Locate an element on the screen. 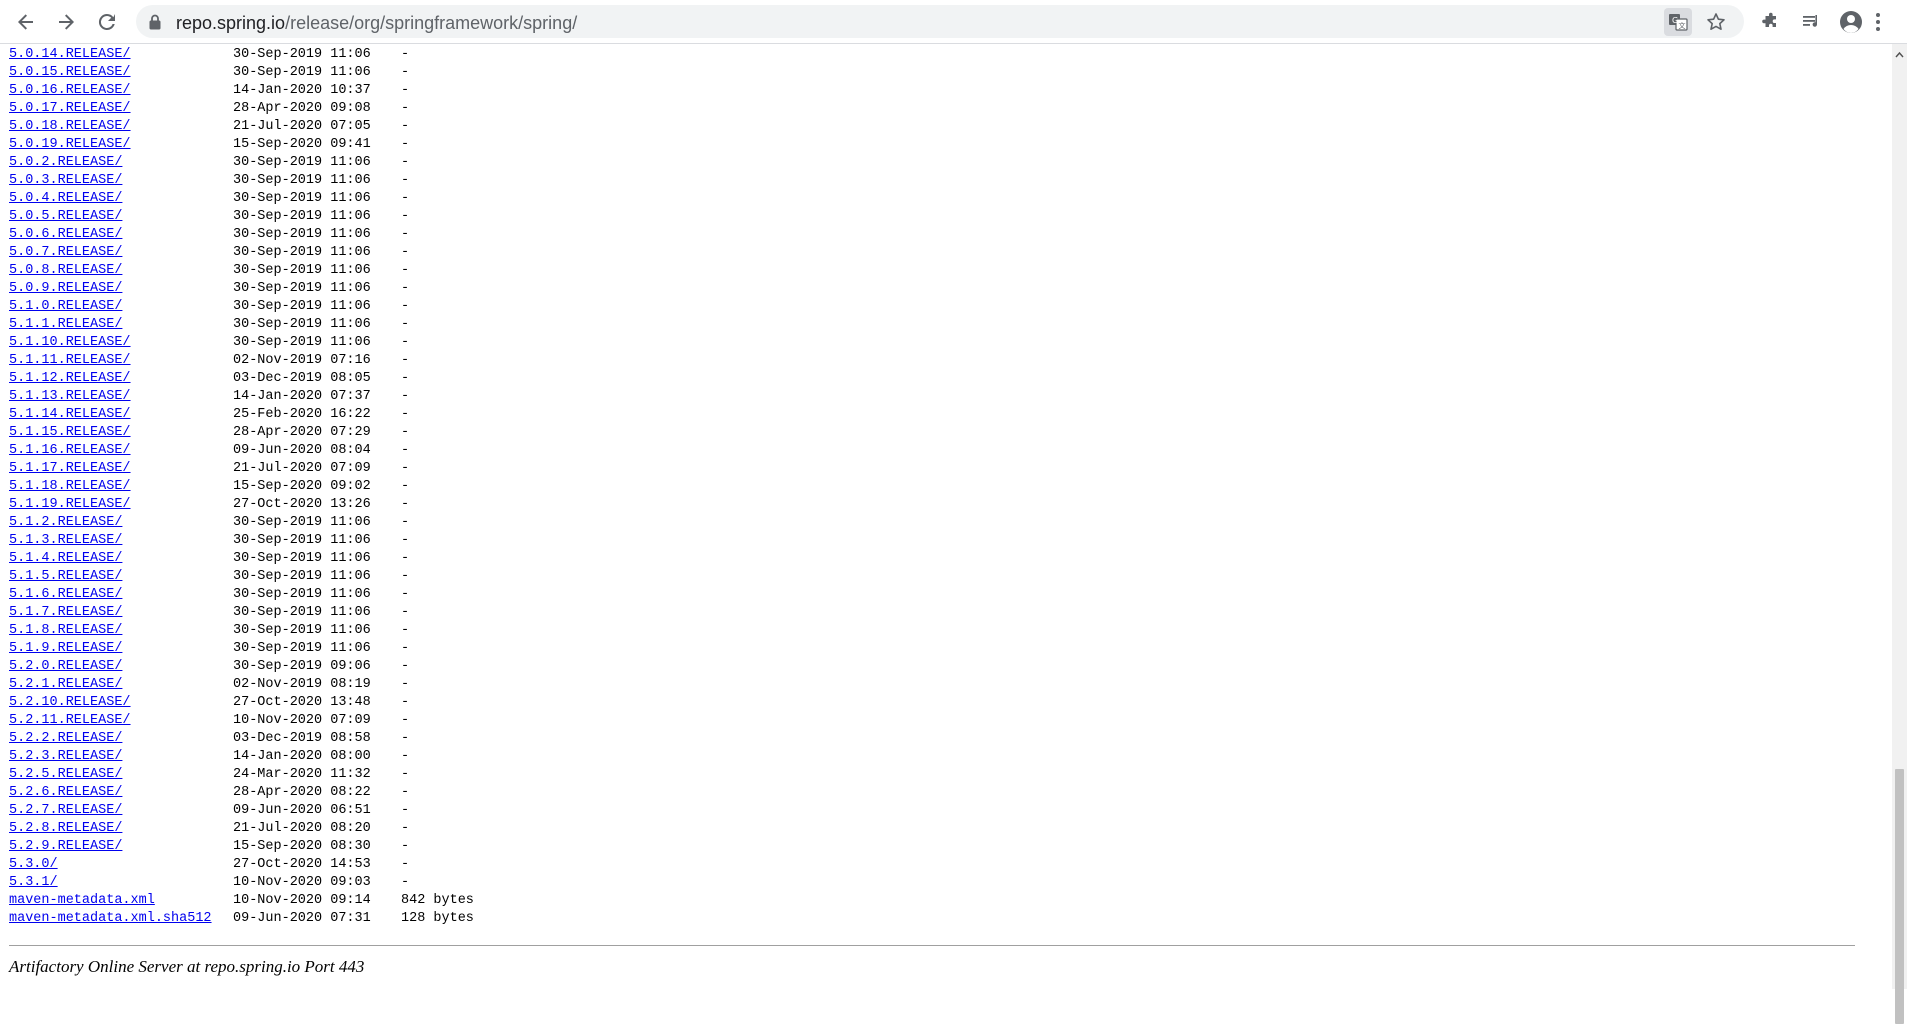  listing-link: 5.0.16.RELEASE/ is located at coordinates (70, 91).